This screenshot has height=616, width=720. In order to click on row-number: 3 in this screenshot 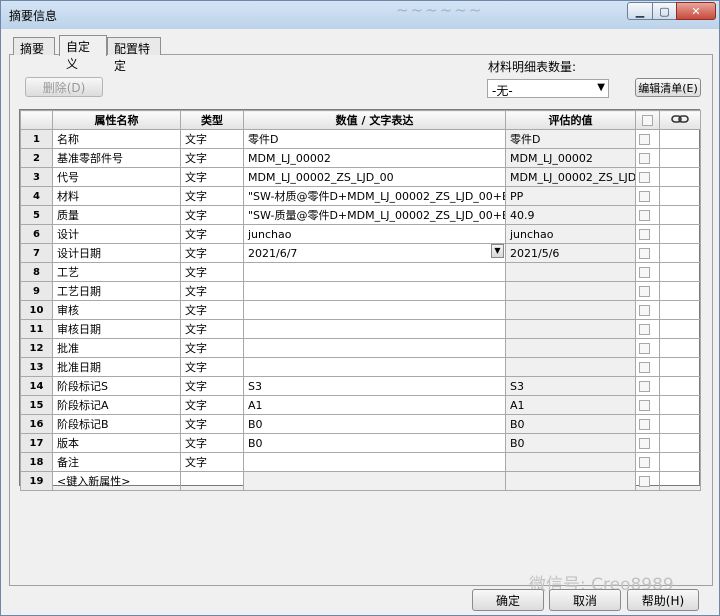, I will do `click(36, 177)`.